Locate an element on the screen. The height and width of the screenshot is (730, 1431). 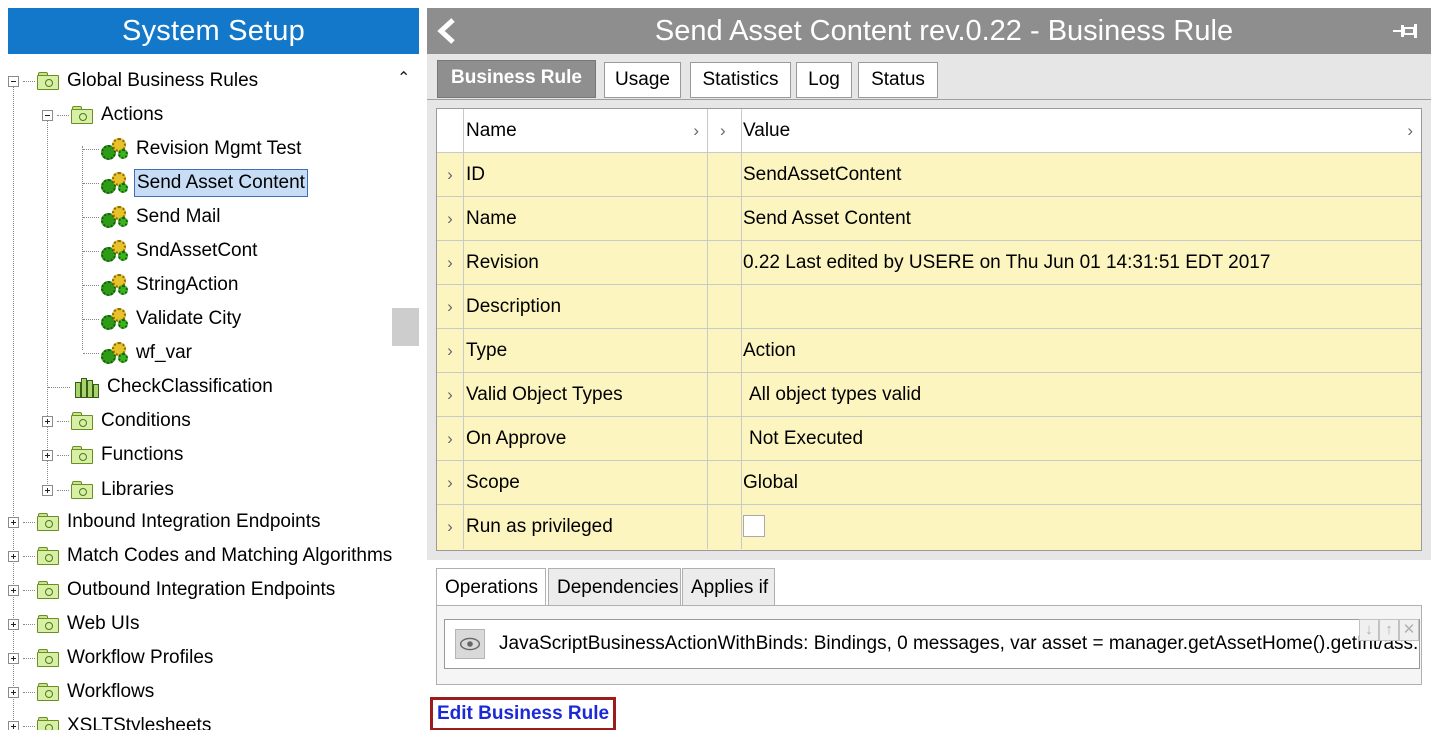
column-header-value: Value › is located at coordinates (1082, 130).